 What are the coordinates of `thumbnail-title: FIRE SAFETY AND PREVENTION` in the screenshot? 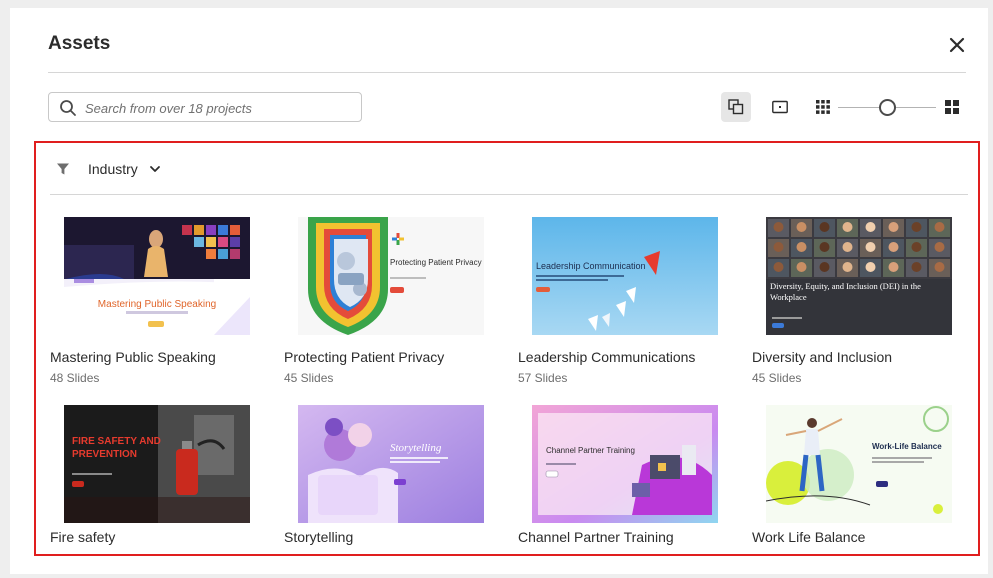 It's located at (116, 448).